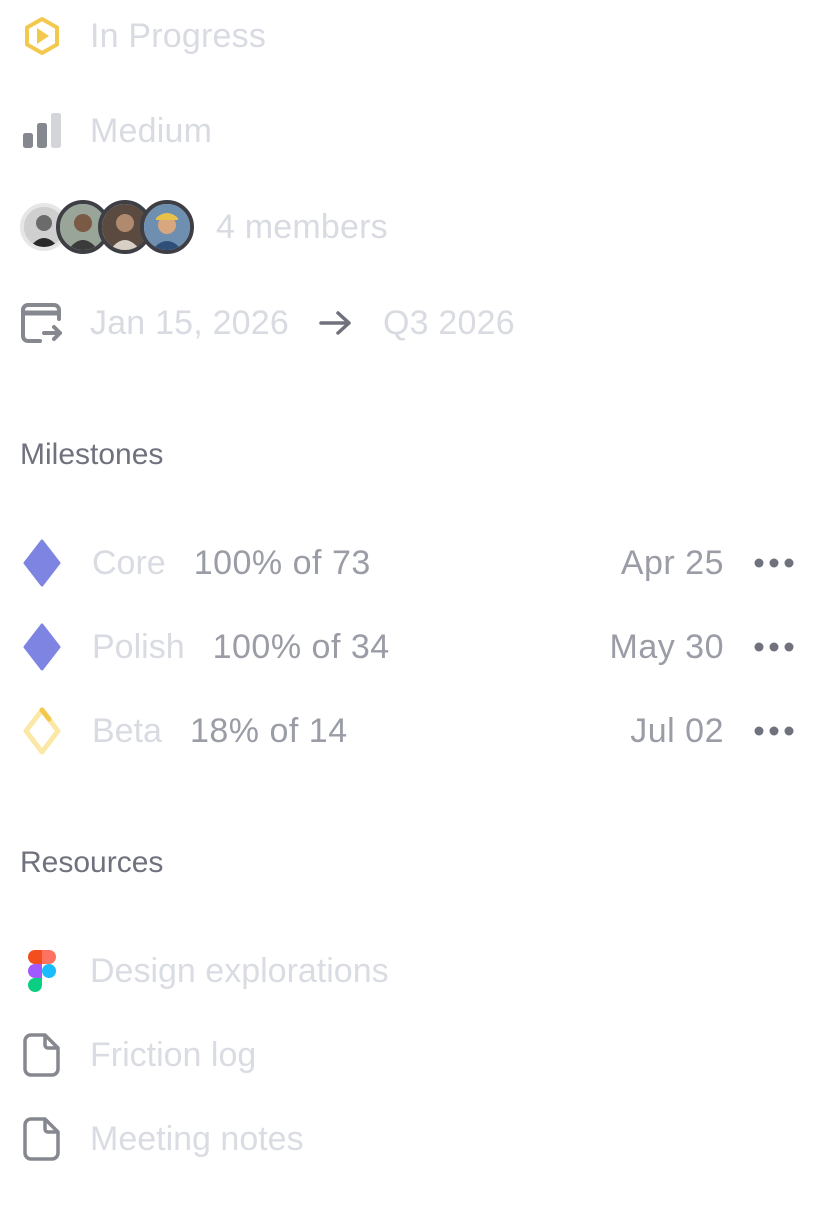  I want to click on status-in-progress-icon, so click(42, 36).